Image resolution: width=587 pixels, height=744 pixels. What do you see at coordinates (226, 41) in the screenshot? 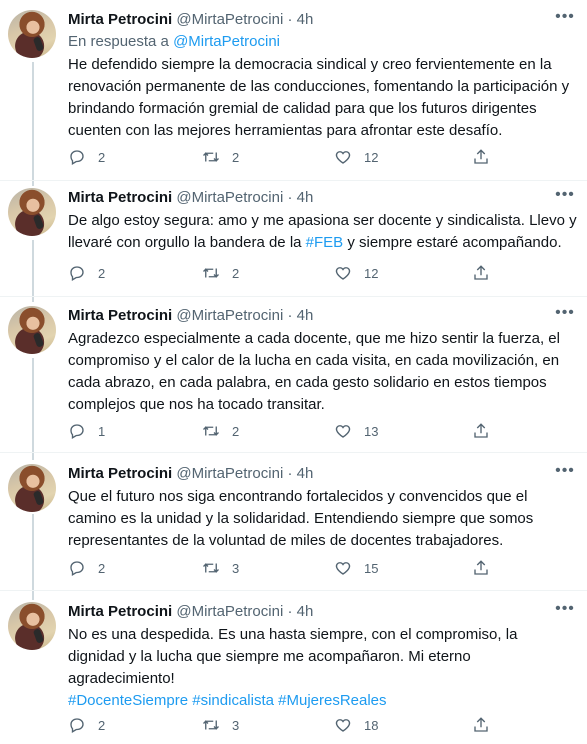
I see `reply-handle-link: @MirtaPetrocini` at bounding box center [226, 41].